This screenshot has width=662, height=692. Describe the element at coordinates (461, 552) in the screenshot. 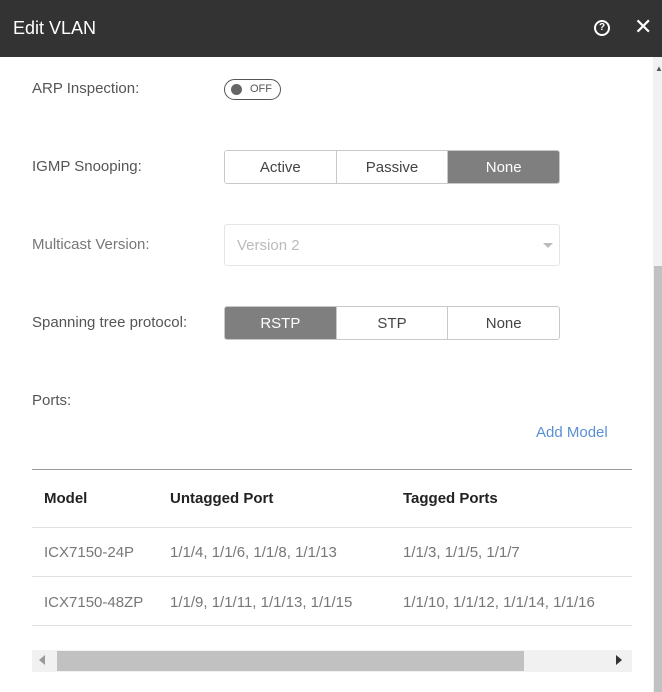

I see `cell-tagged-ports: 1/1/3, 1/1/5, 1/1/7` at that location.